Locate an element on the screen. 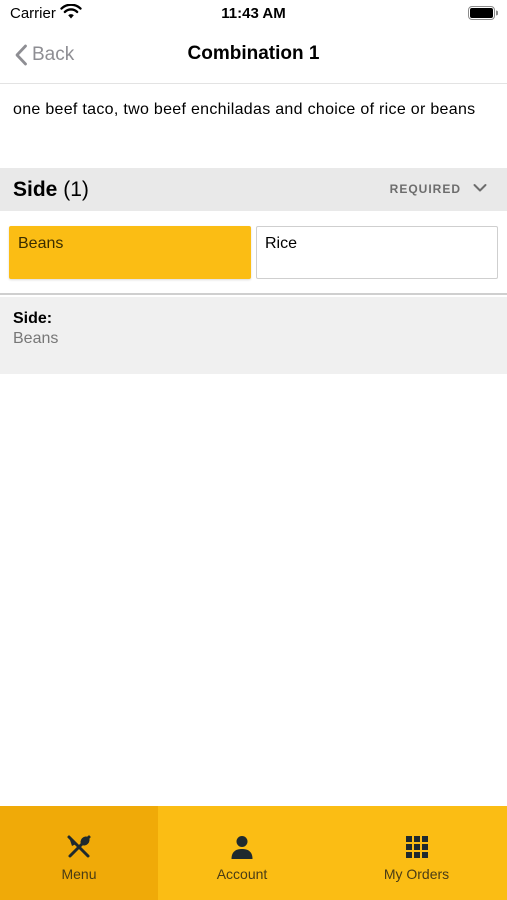 This screenshot has height=900, width=507. tab-account: Account is located at coordinates (242, 853).